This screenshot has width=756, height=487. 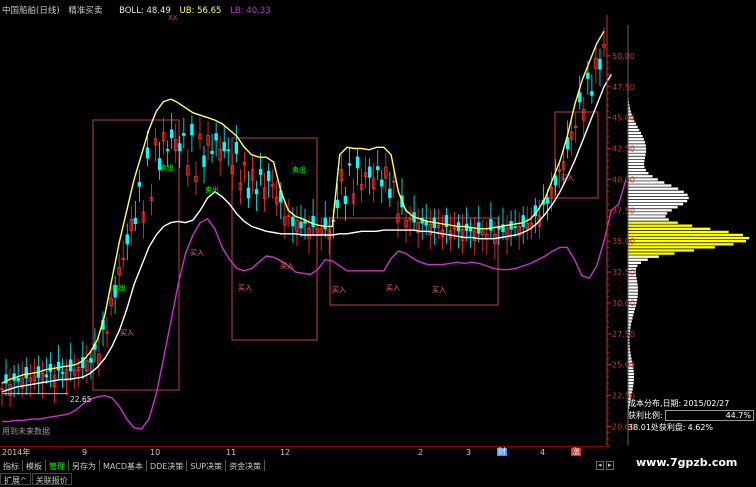 What do you see at coordinates (709, 415) in the screenshot?
I see `profit-value: 44.7%` at bounding box center [709, 415].